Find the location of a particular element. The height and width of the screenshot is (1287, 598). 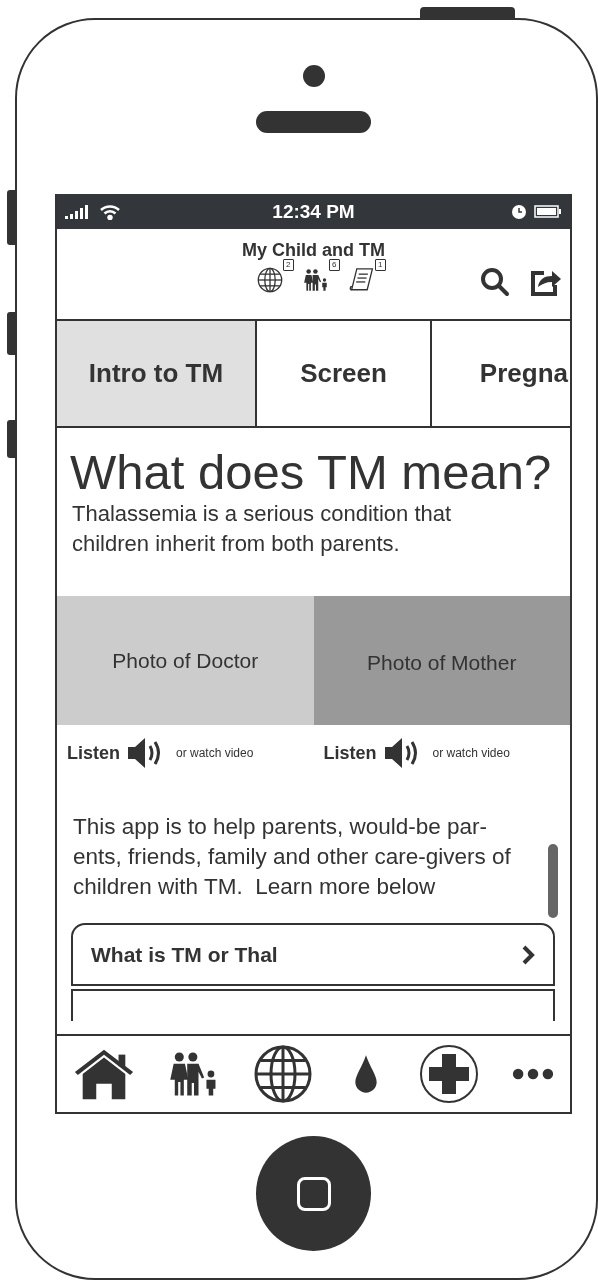

count-badge: 2 is located at coordinates (288, 265).